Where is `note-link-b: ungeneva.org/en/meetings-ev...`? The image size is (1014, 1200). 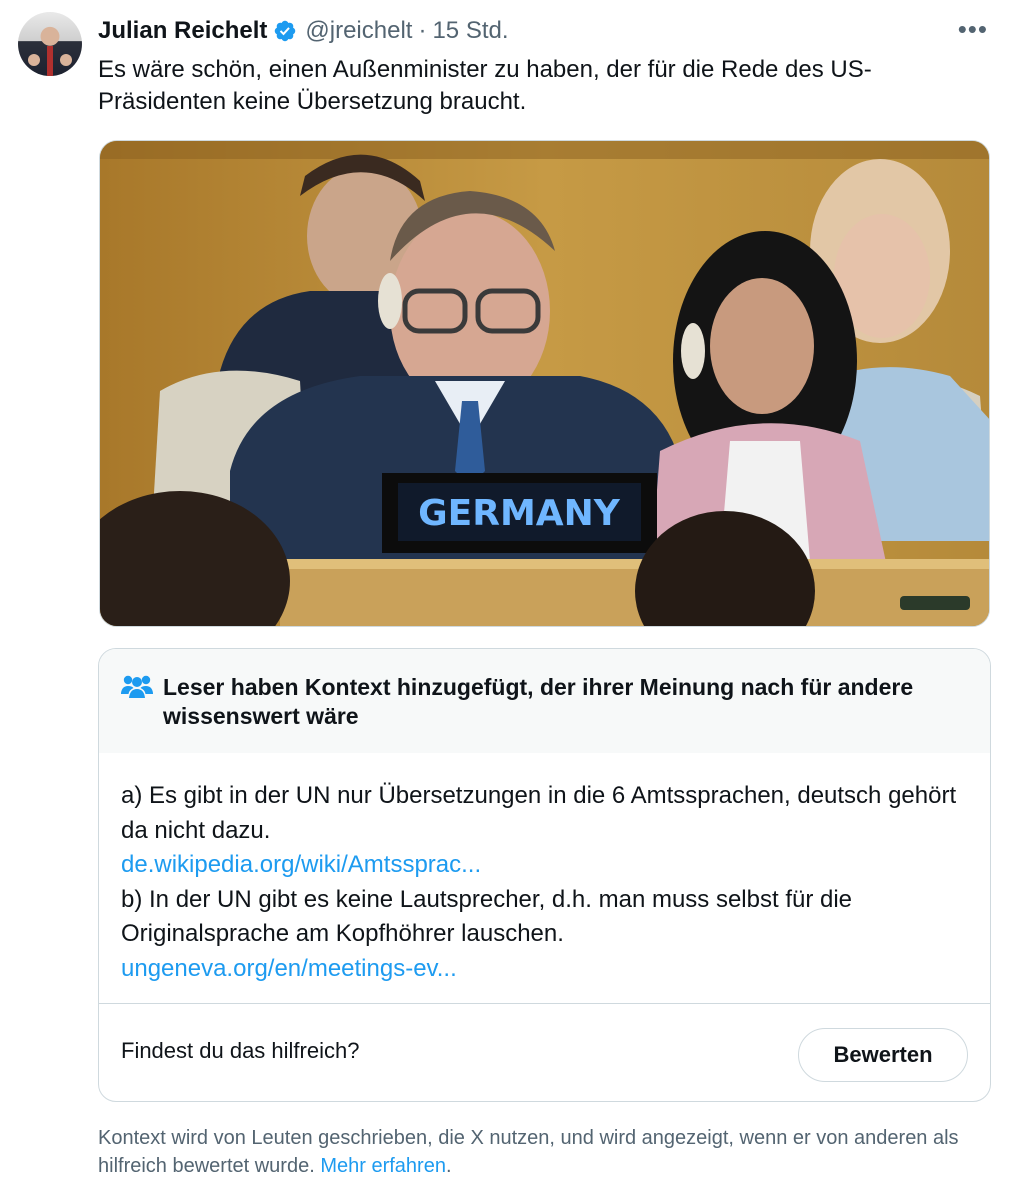 note-link-b: ungeneva.org/en/meetings-ev... is located at coordinates (544, 969).